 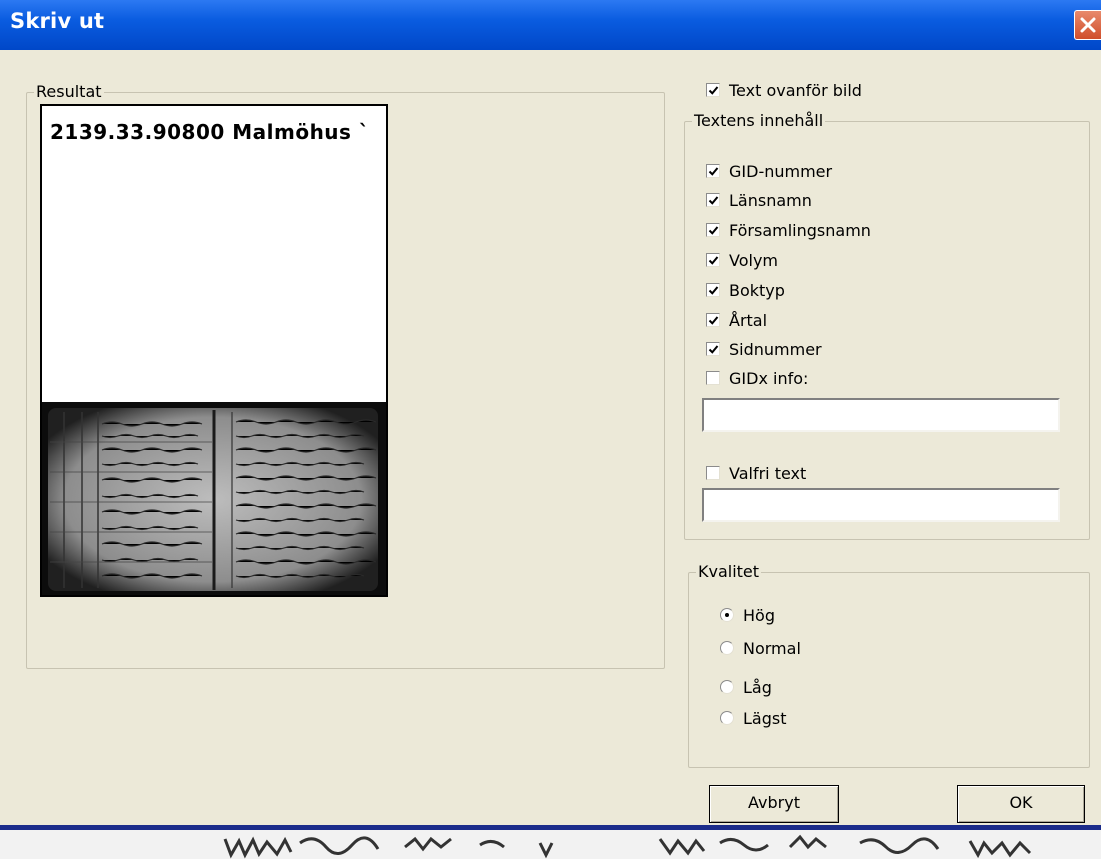 What do you see at coordinates (759, 121) in the screenshot?
I see `text-content-legend: Textens innehåll` at bounding box center [759, 121].